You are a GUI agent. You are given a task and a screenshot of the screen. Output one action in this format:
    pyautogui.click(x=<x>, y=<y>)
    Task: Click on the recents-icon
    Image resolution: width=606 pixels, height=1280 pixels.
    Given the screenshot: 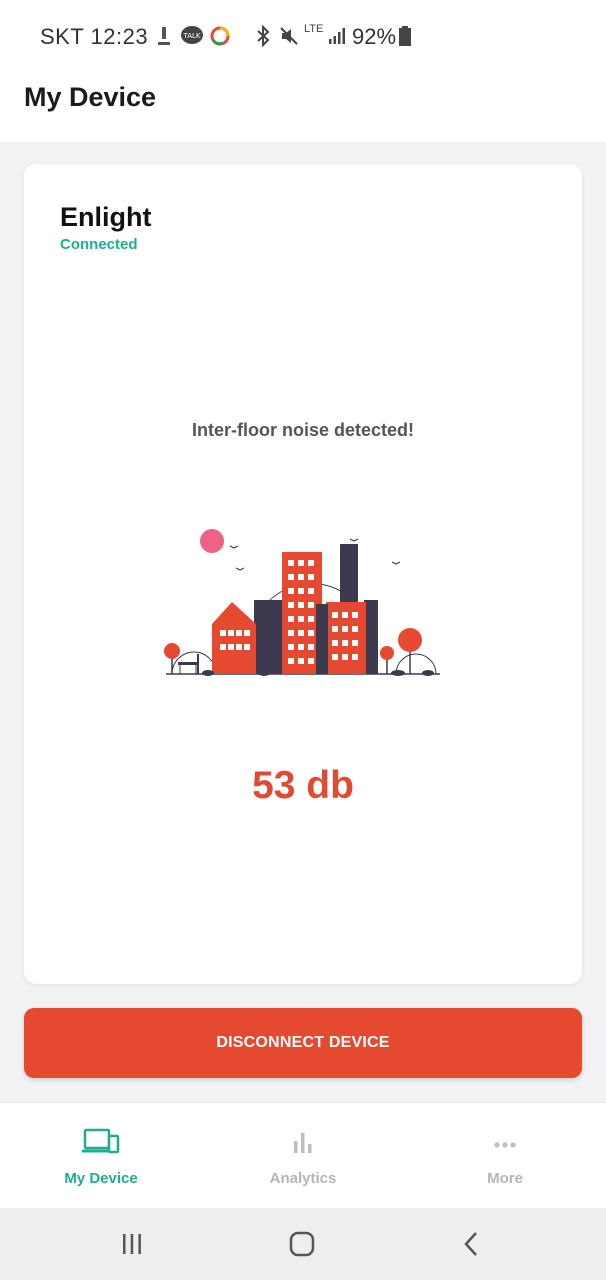 What is the action you would take?
    pyautogui.click(x=132, y=1244)
    